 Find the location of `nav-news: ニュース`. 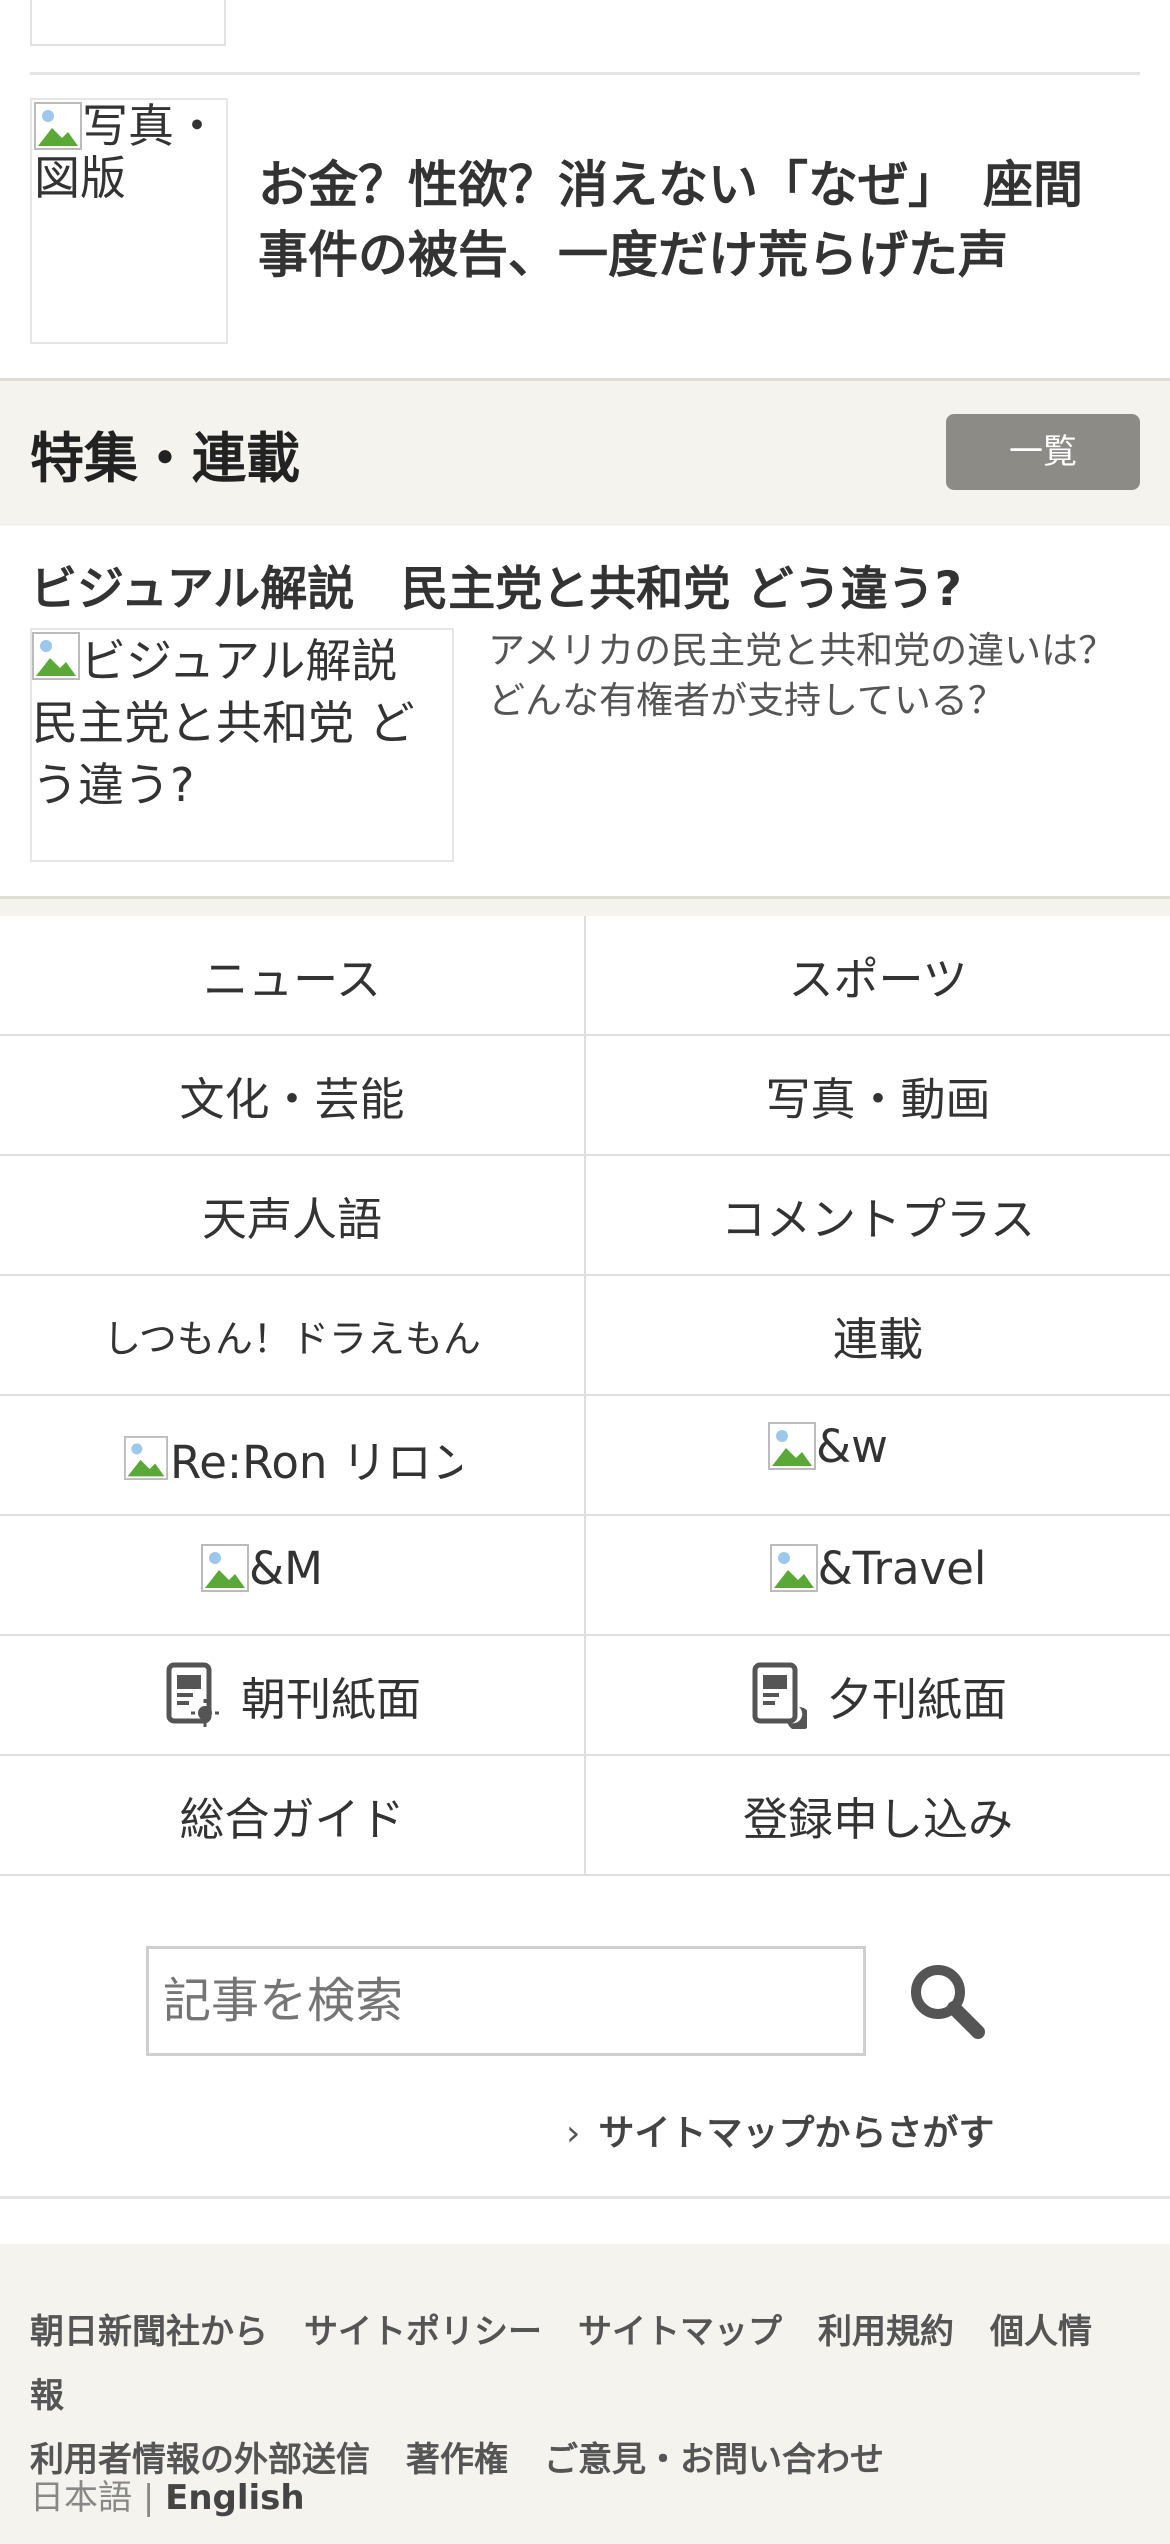

nav-news: ニュース is located at coordinates (293, 975).